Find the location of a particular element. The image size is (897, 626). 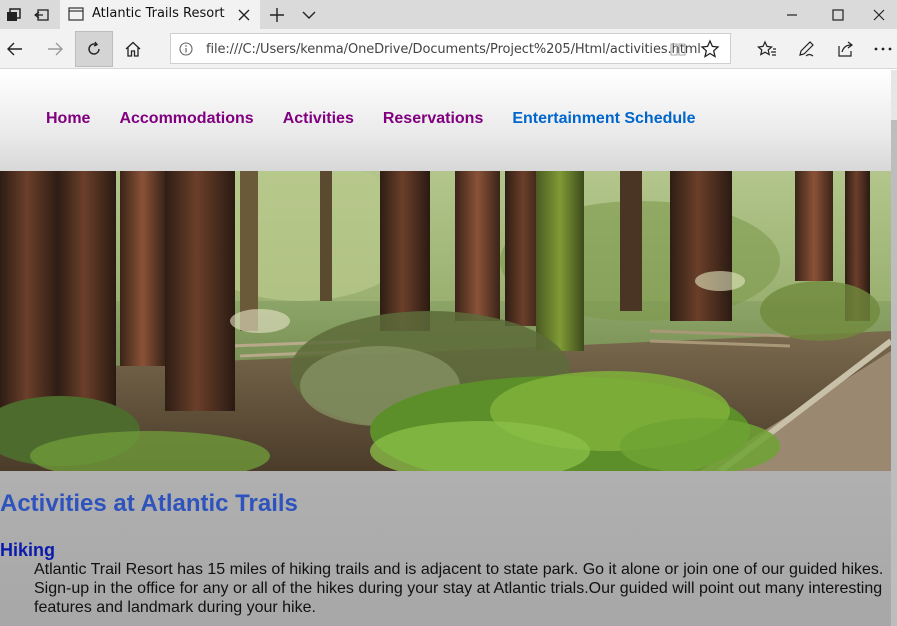

minimize-icon is located at coordinates (792, 14).